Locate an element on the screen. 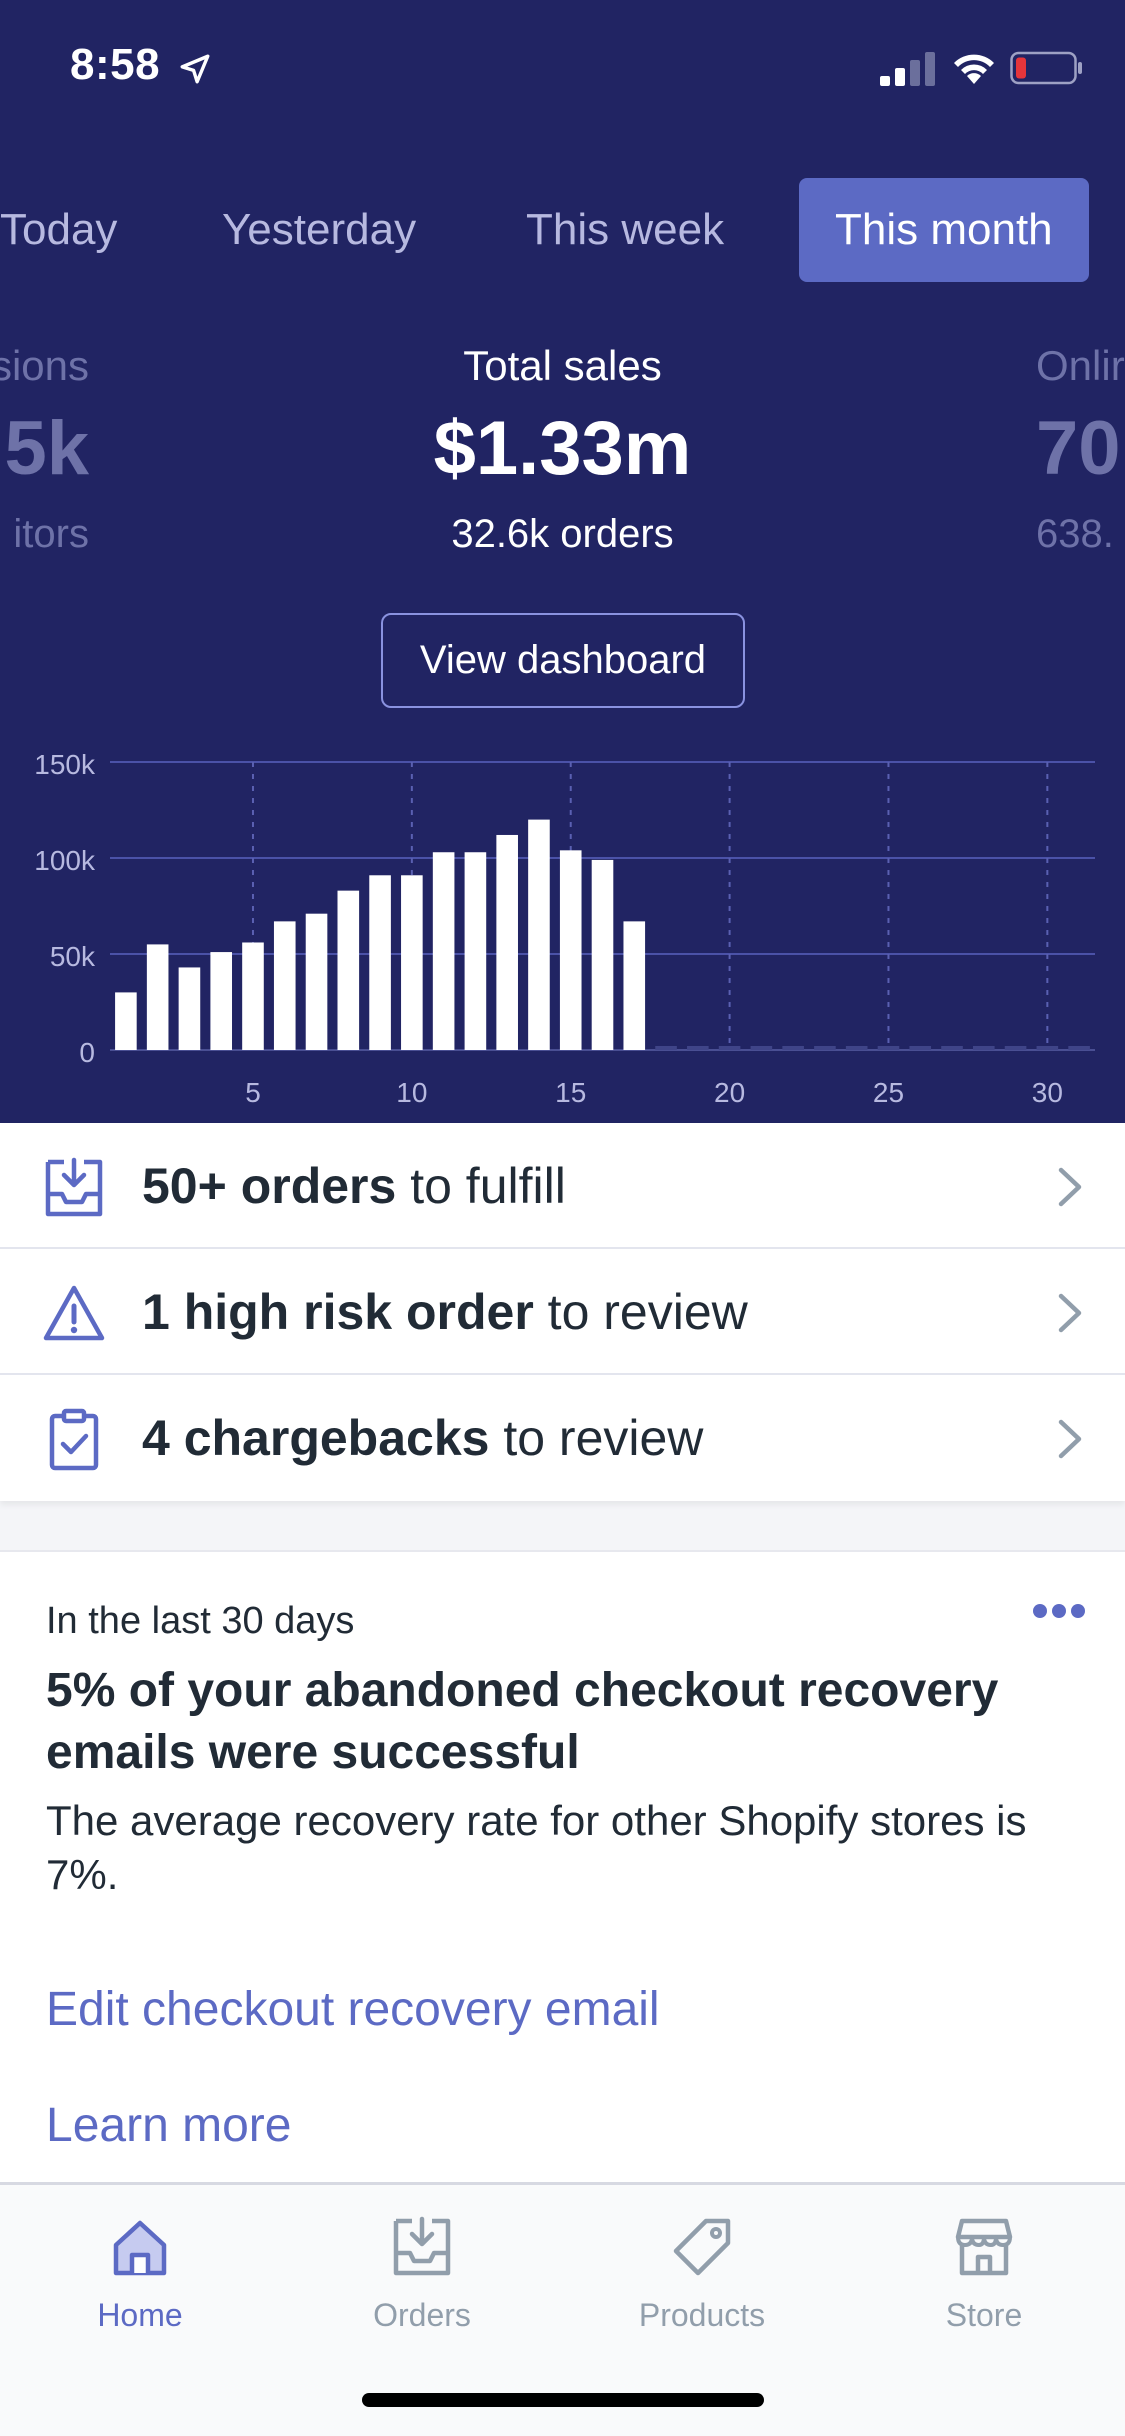 Image resolution: width=1125 pixels, height=2436 pixels. action-chargebacks: 4 chargebacks to review is located at coordinates (562, 1438).